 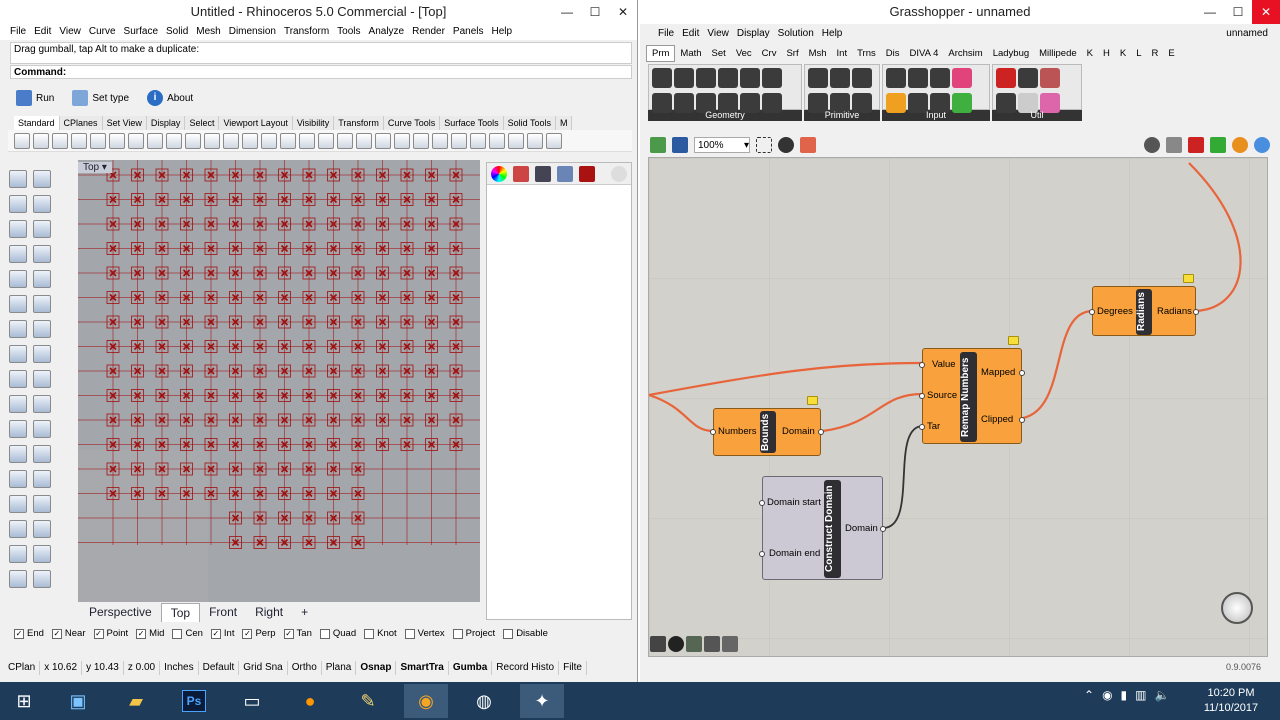 I want to click on osnap-perp: ✓ Perp, so click(x=259, y=633).